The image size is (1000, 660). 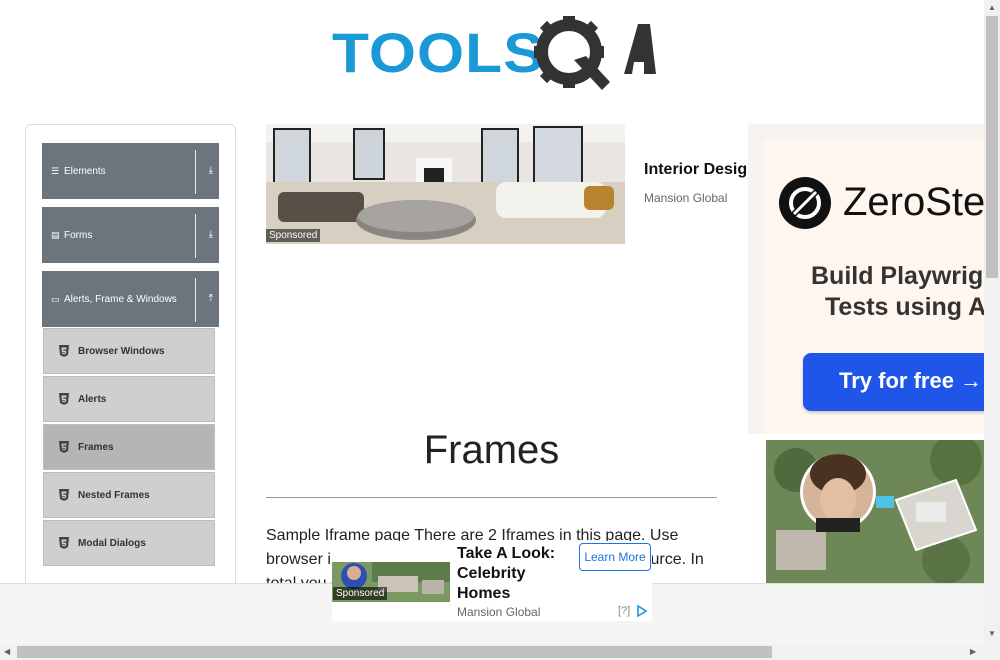 I want to click on window-icon: ▭, so click(x=55, y=298).